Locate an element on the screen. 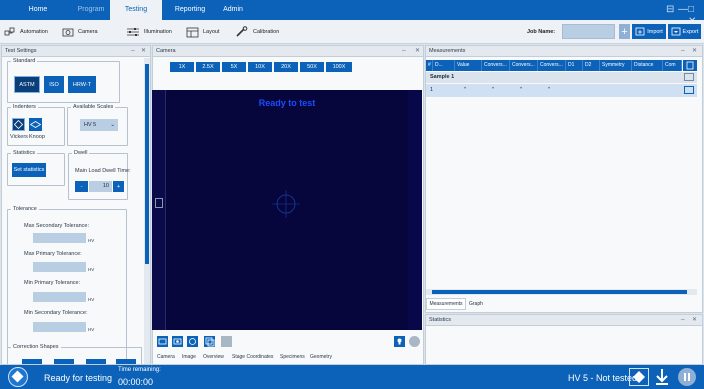 Image resolution: width=704 pixels, height=389 pixels. astm-button: ASTM is located at coordinates (27, 84).